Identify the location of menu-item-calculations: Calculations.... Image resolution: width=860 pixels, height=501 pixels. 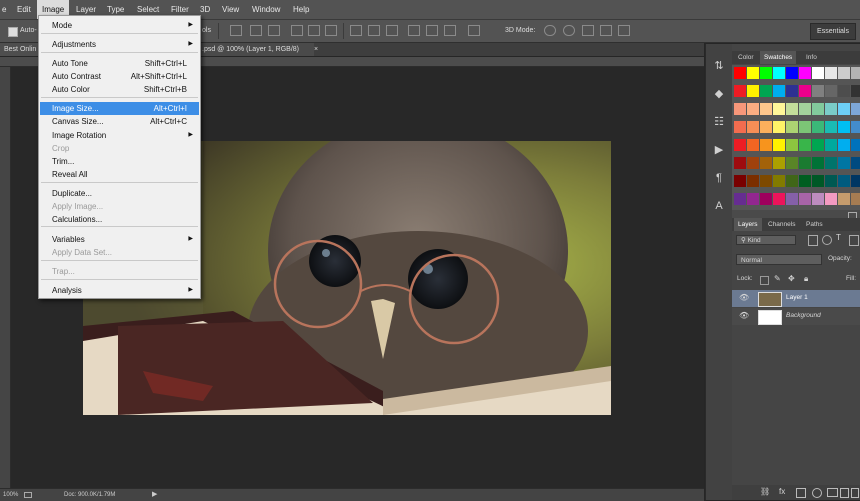
(119, 219).